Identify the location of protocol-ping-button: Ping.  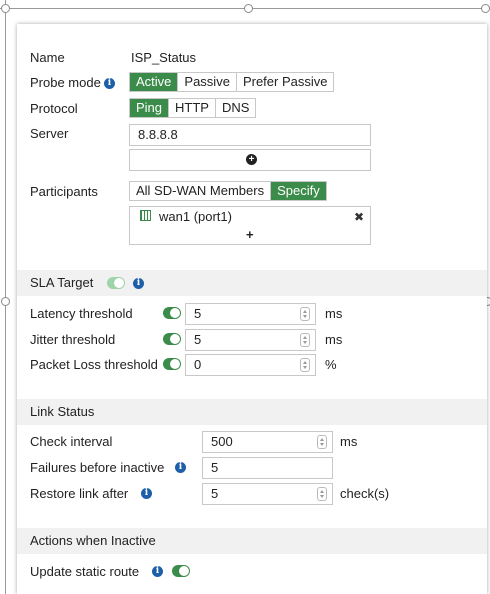
(150, 108).